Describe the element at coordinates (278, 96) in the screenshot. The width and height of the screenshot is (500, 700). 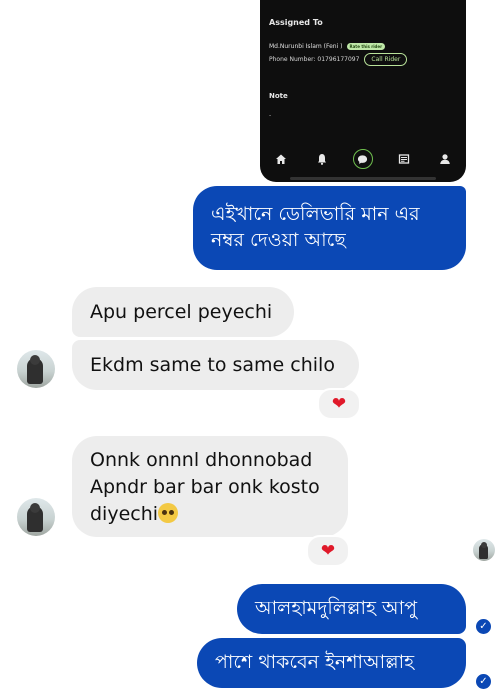
I see `note-label: Note` at that location.